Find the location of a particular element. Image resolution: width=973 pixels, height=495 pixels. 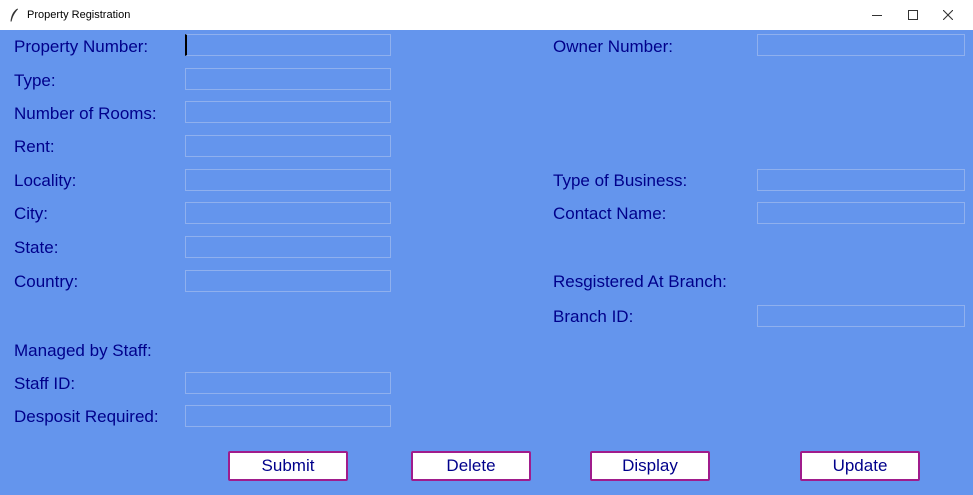

branch-id-label: Branch ID: is located at coordinates (593, 316).